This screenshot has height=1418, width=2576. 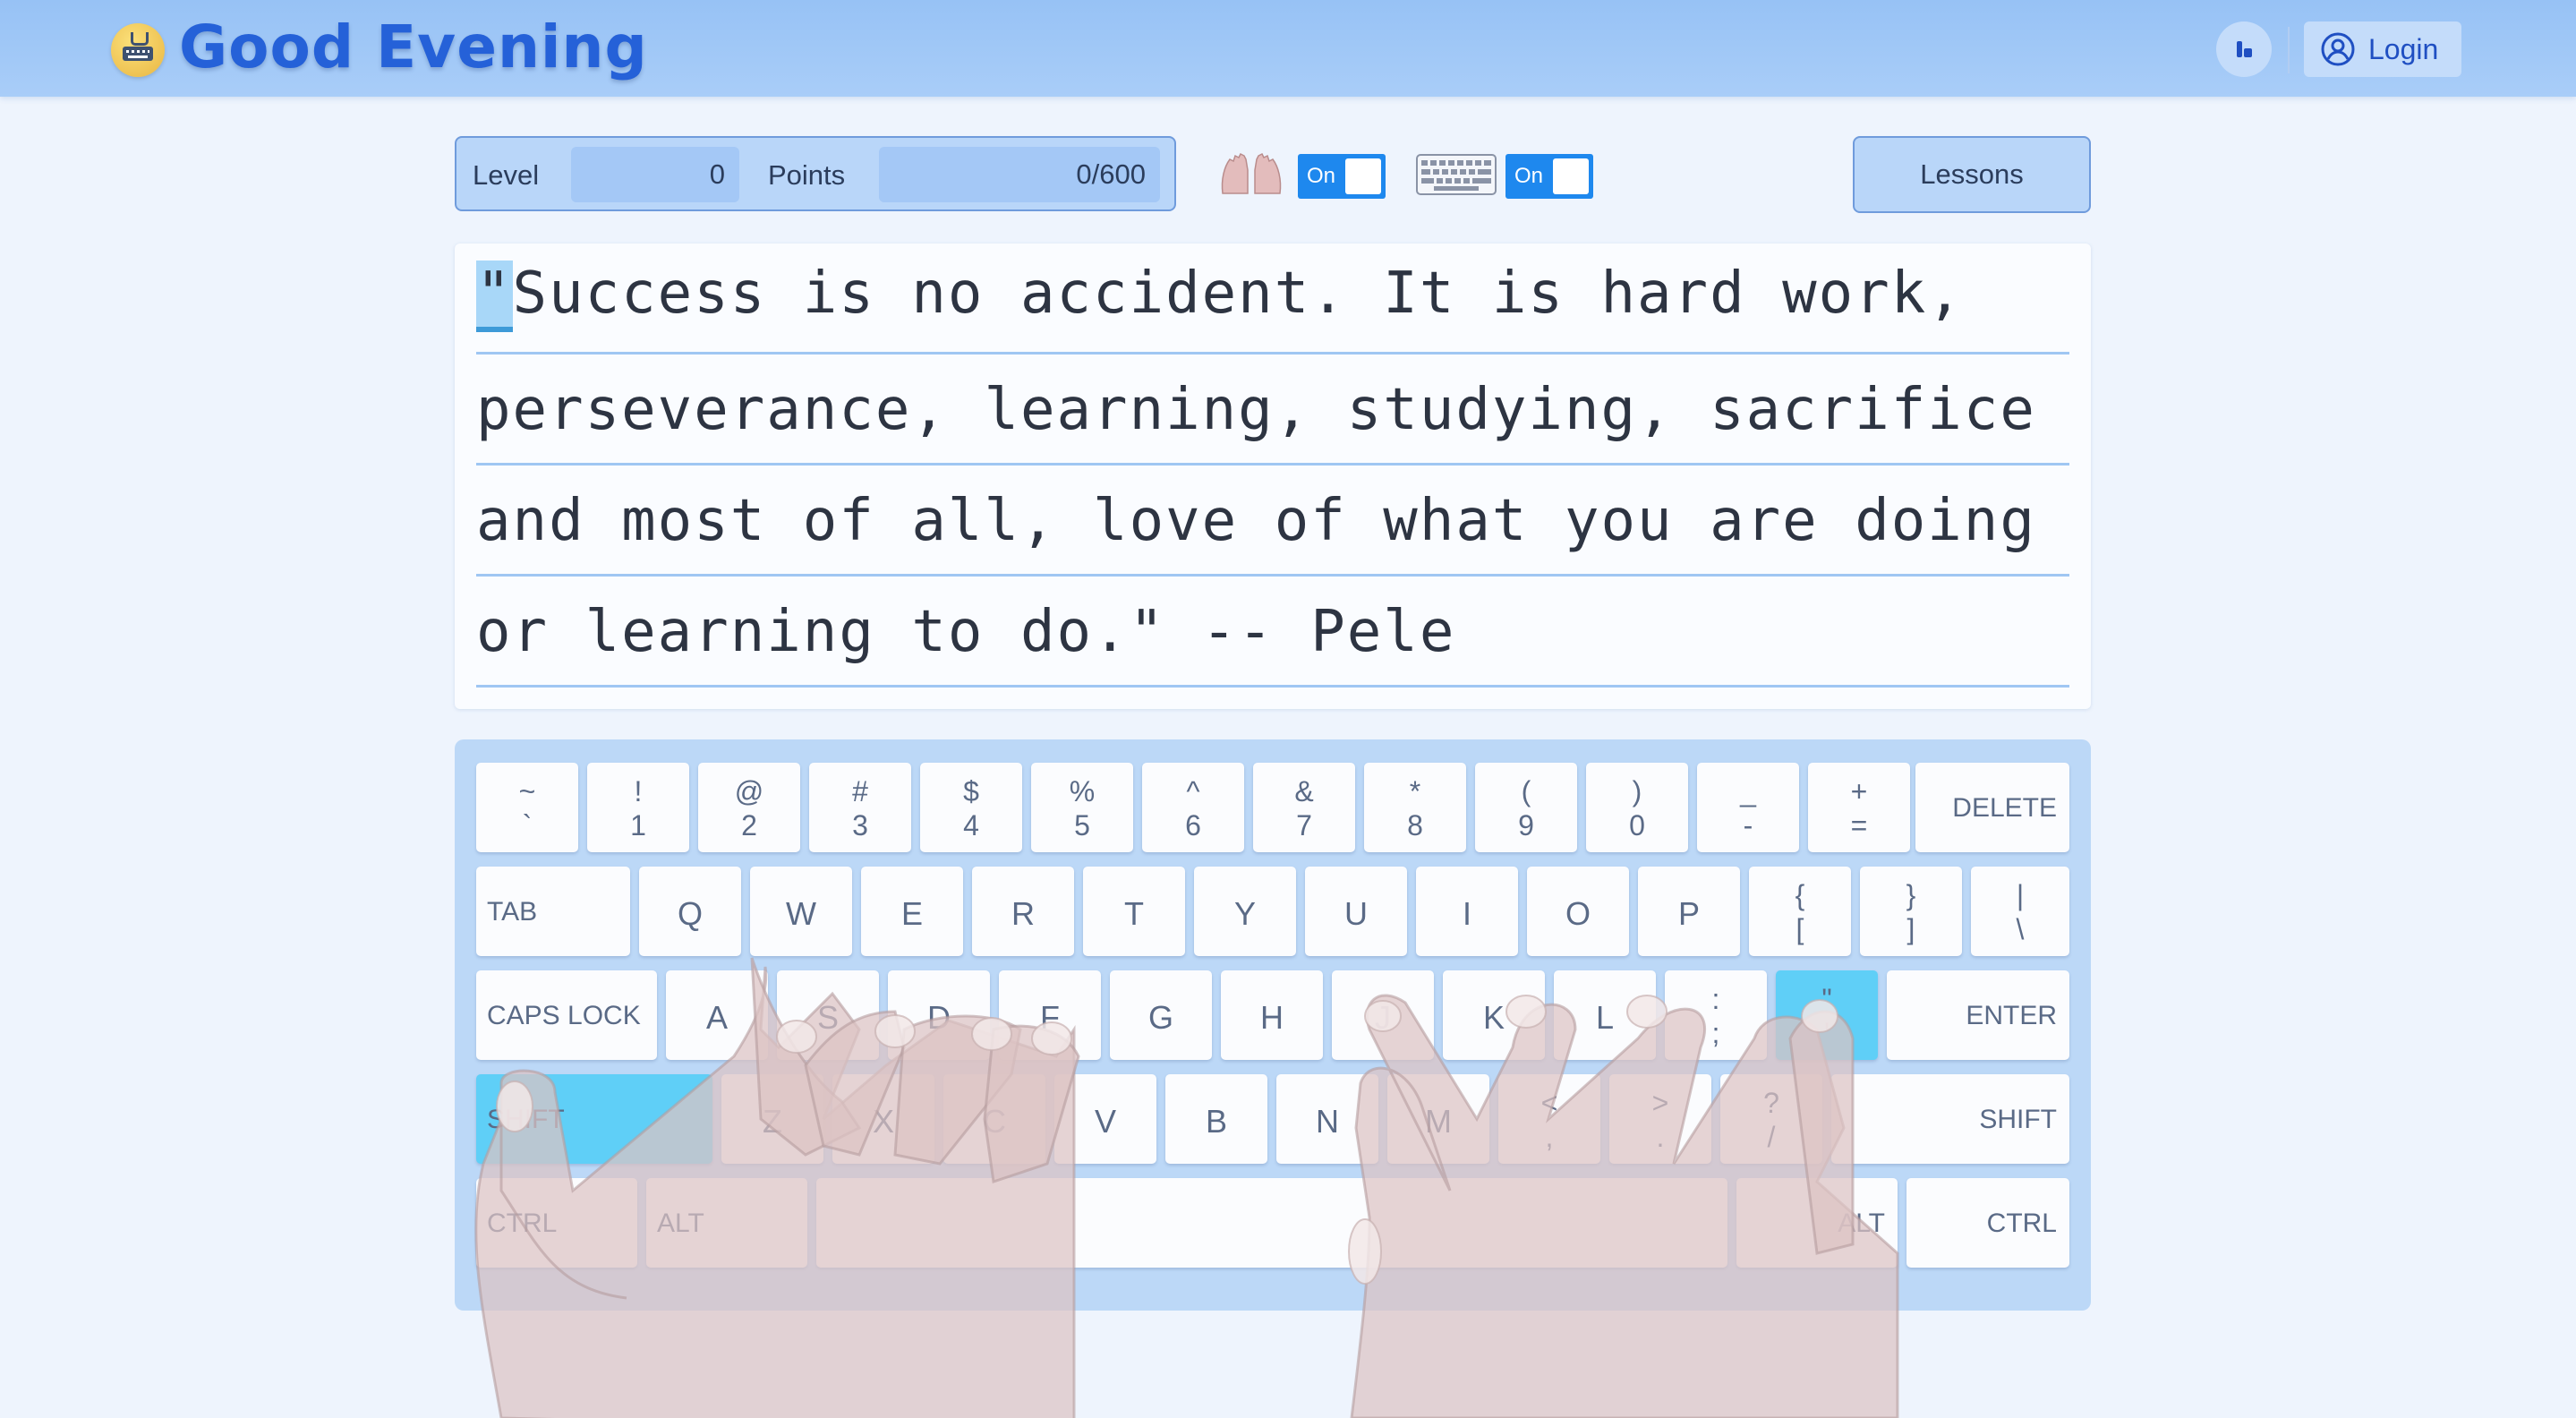 What do you see at coordinates (1578, 911) in the screenshot?
I see `key-o: O` at bounding box center [1578, 911].